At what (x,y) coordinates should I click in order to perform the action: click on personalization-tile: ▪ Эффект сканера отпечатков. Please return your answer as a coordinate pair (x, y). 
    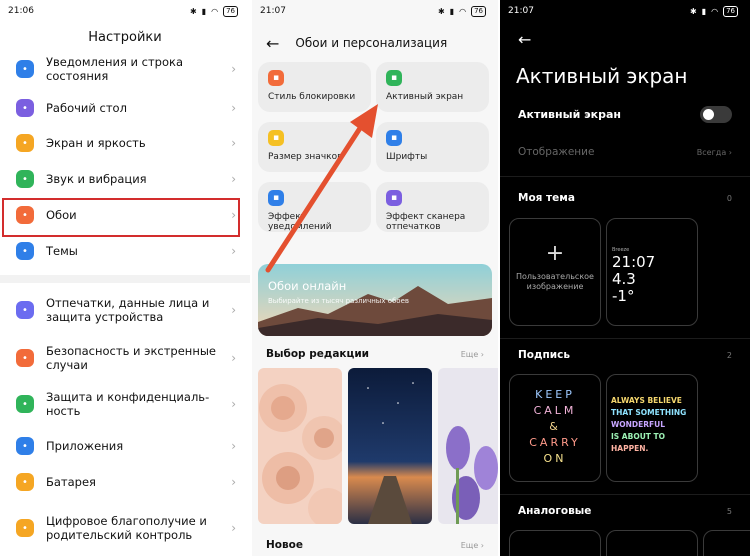
    Looking at the image, I should click on (432, 207).